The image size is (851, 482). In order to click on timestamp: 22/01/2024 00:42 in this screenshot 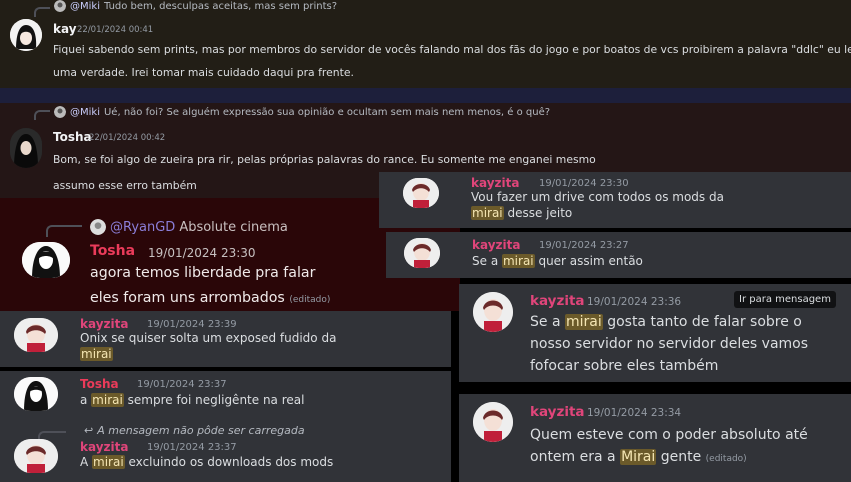, I will do `click(127, 138)`.